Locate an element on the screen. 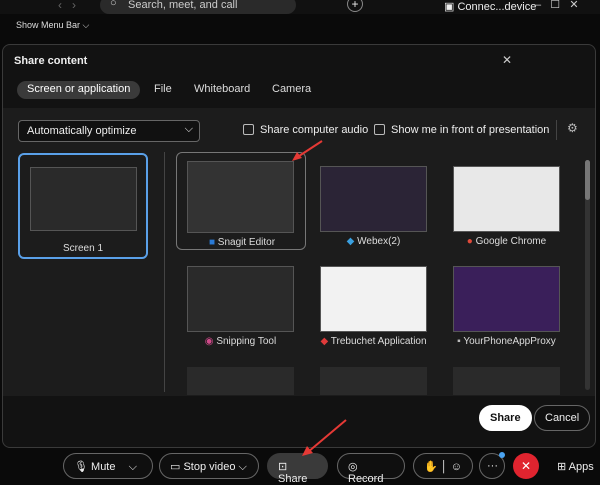 The image size is (600, 485). camera-icon: ▭ is located at coordinates (175, 467).